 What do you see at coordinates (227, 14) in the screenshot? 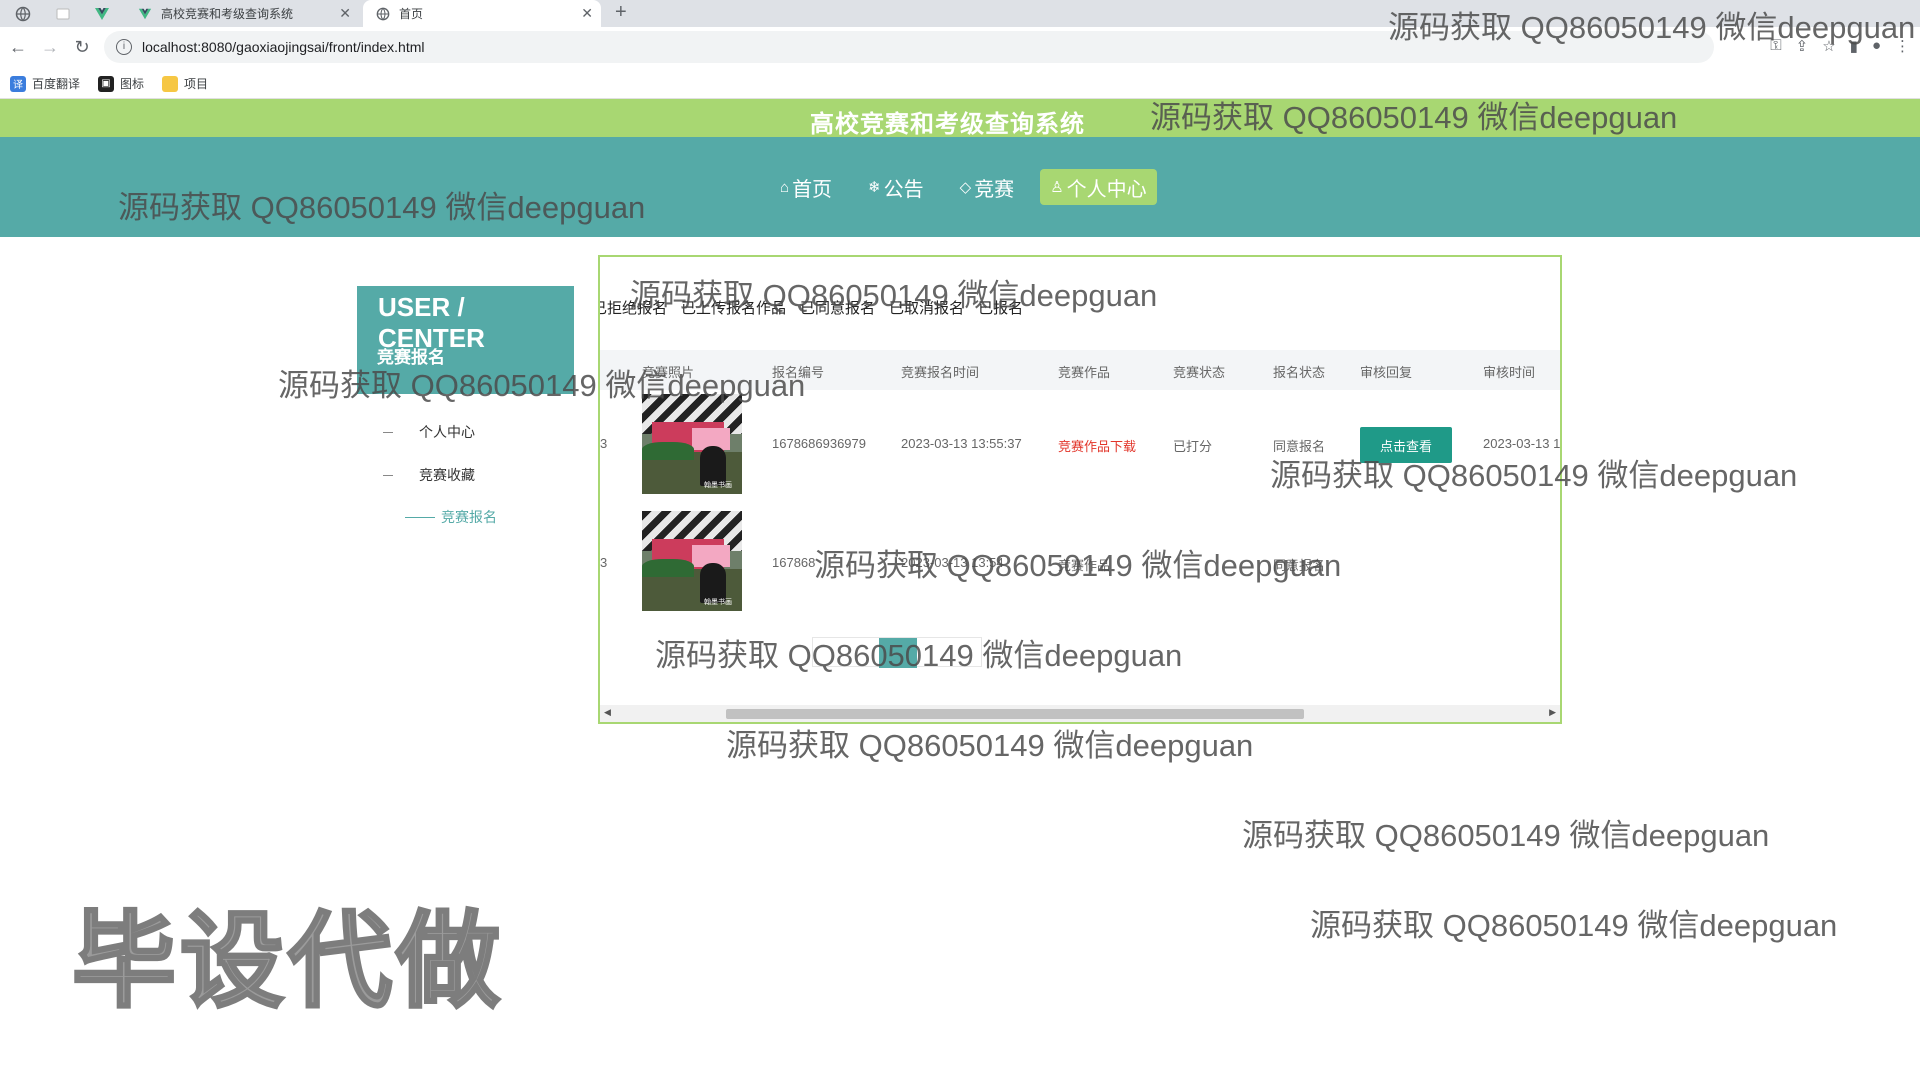
I see `tab-label: 高校竞赛和考级查询系统` at bounding box center [227, 14].